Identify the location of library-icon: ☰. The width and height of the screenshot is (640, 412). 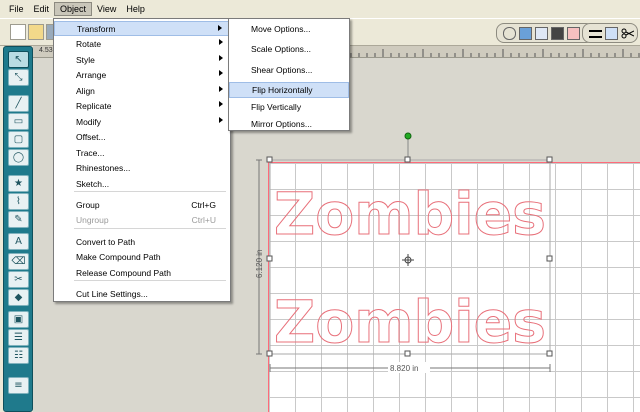
(18, 337).